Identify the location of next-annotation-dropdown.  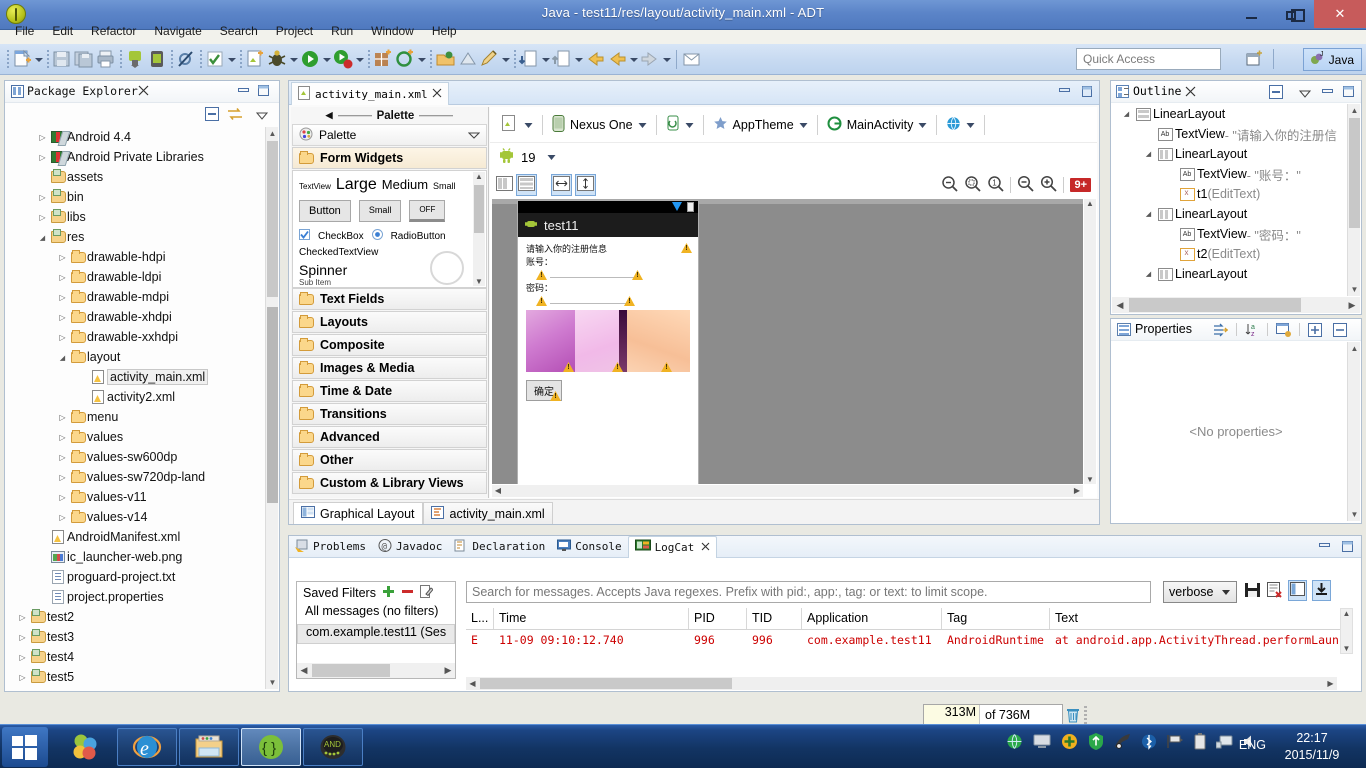
(545, 59).